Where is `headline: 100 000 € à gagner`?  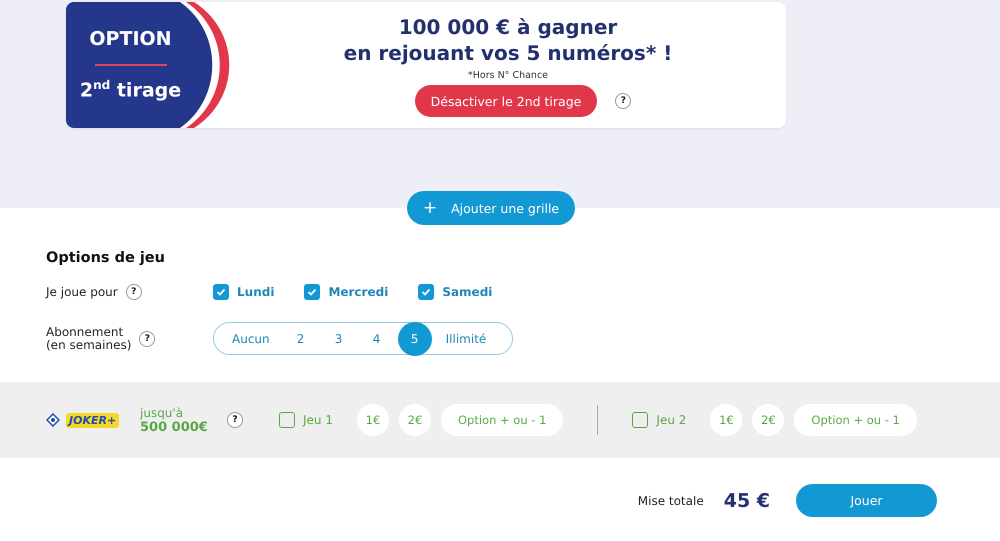
headline: 100 000 € à gagner is located at coordinates (508, 27).